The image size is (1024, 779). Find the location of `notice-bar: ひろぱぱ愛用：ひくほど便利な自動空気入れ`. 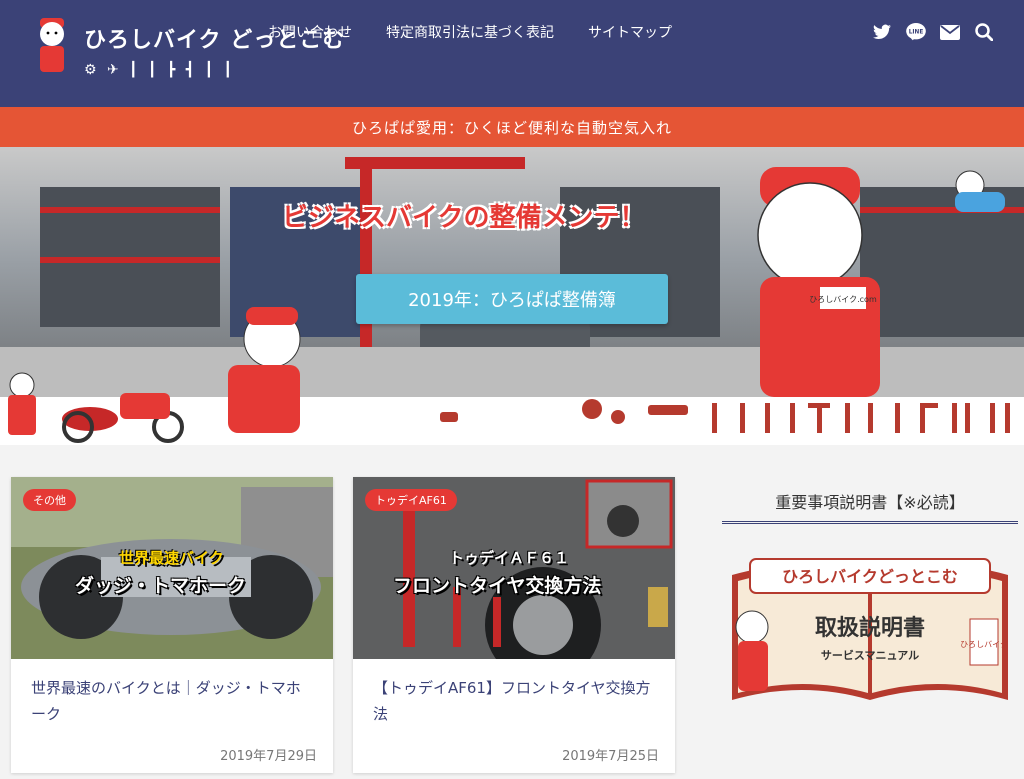

notice-bar: ひろぱぱ愛用：ひくほど便利な自動空気入れ is located at coordinates (512, 127).